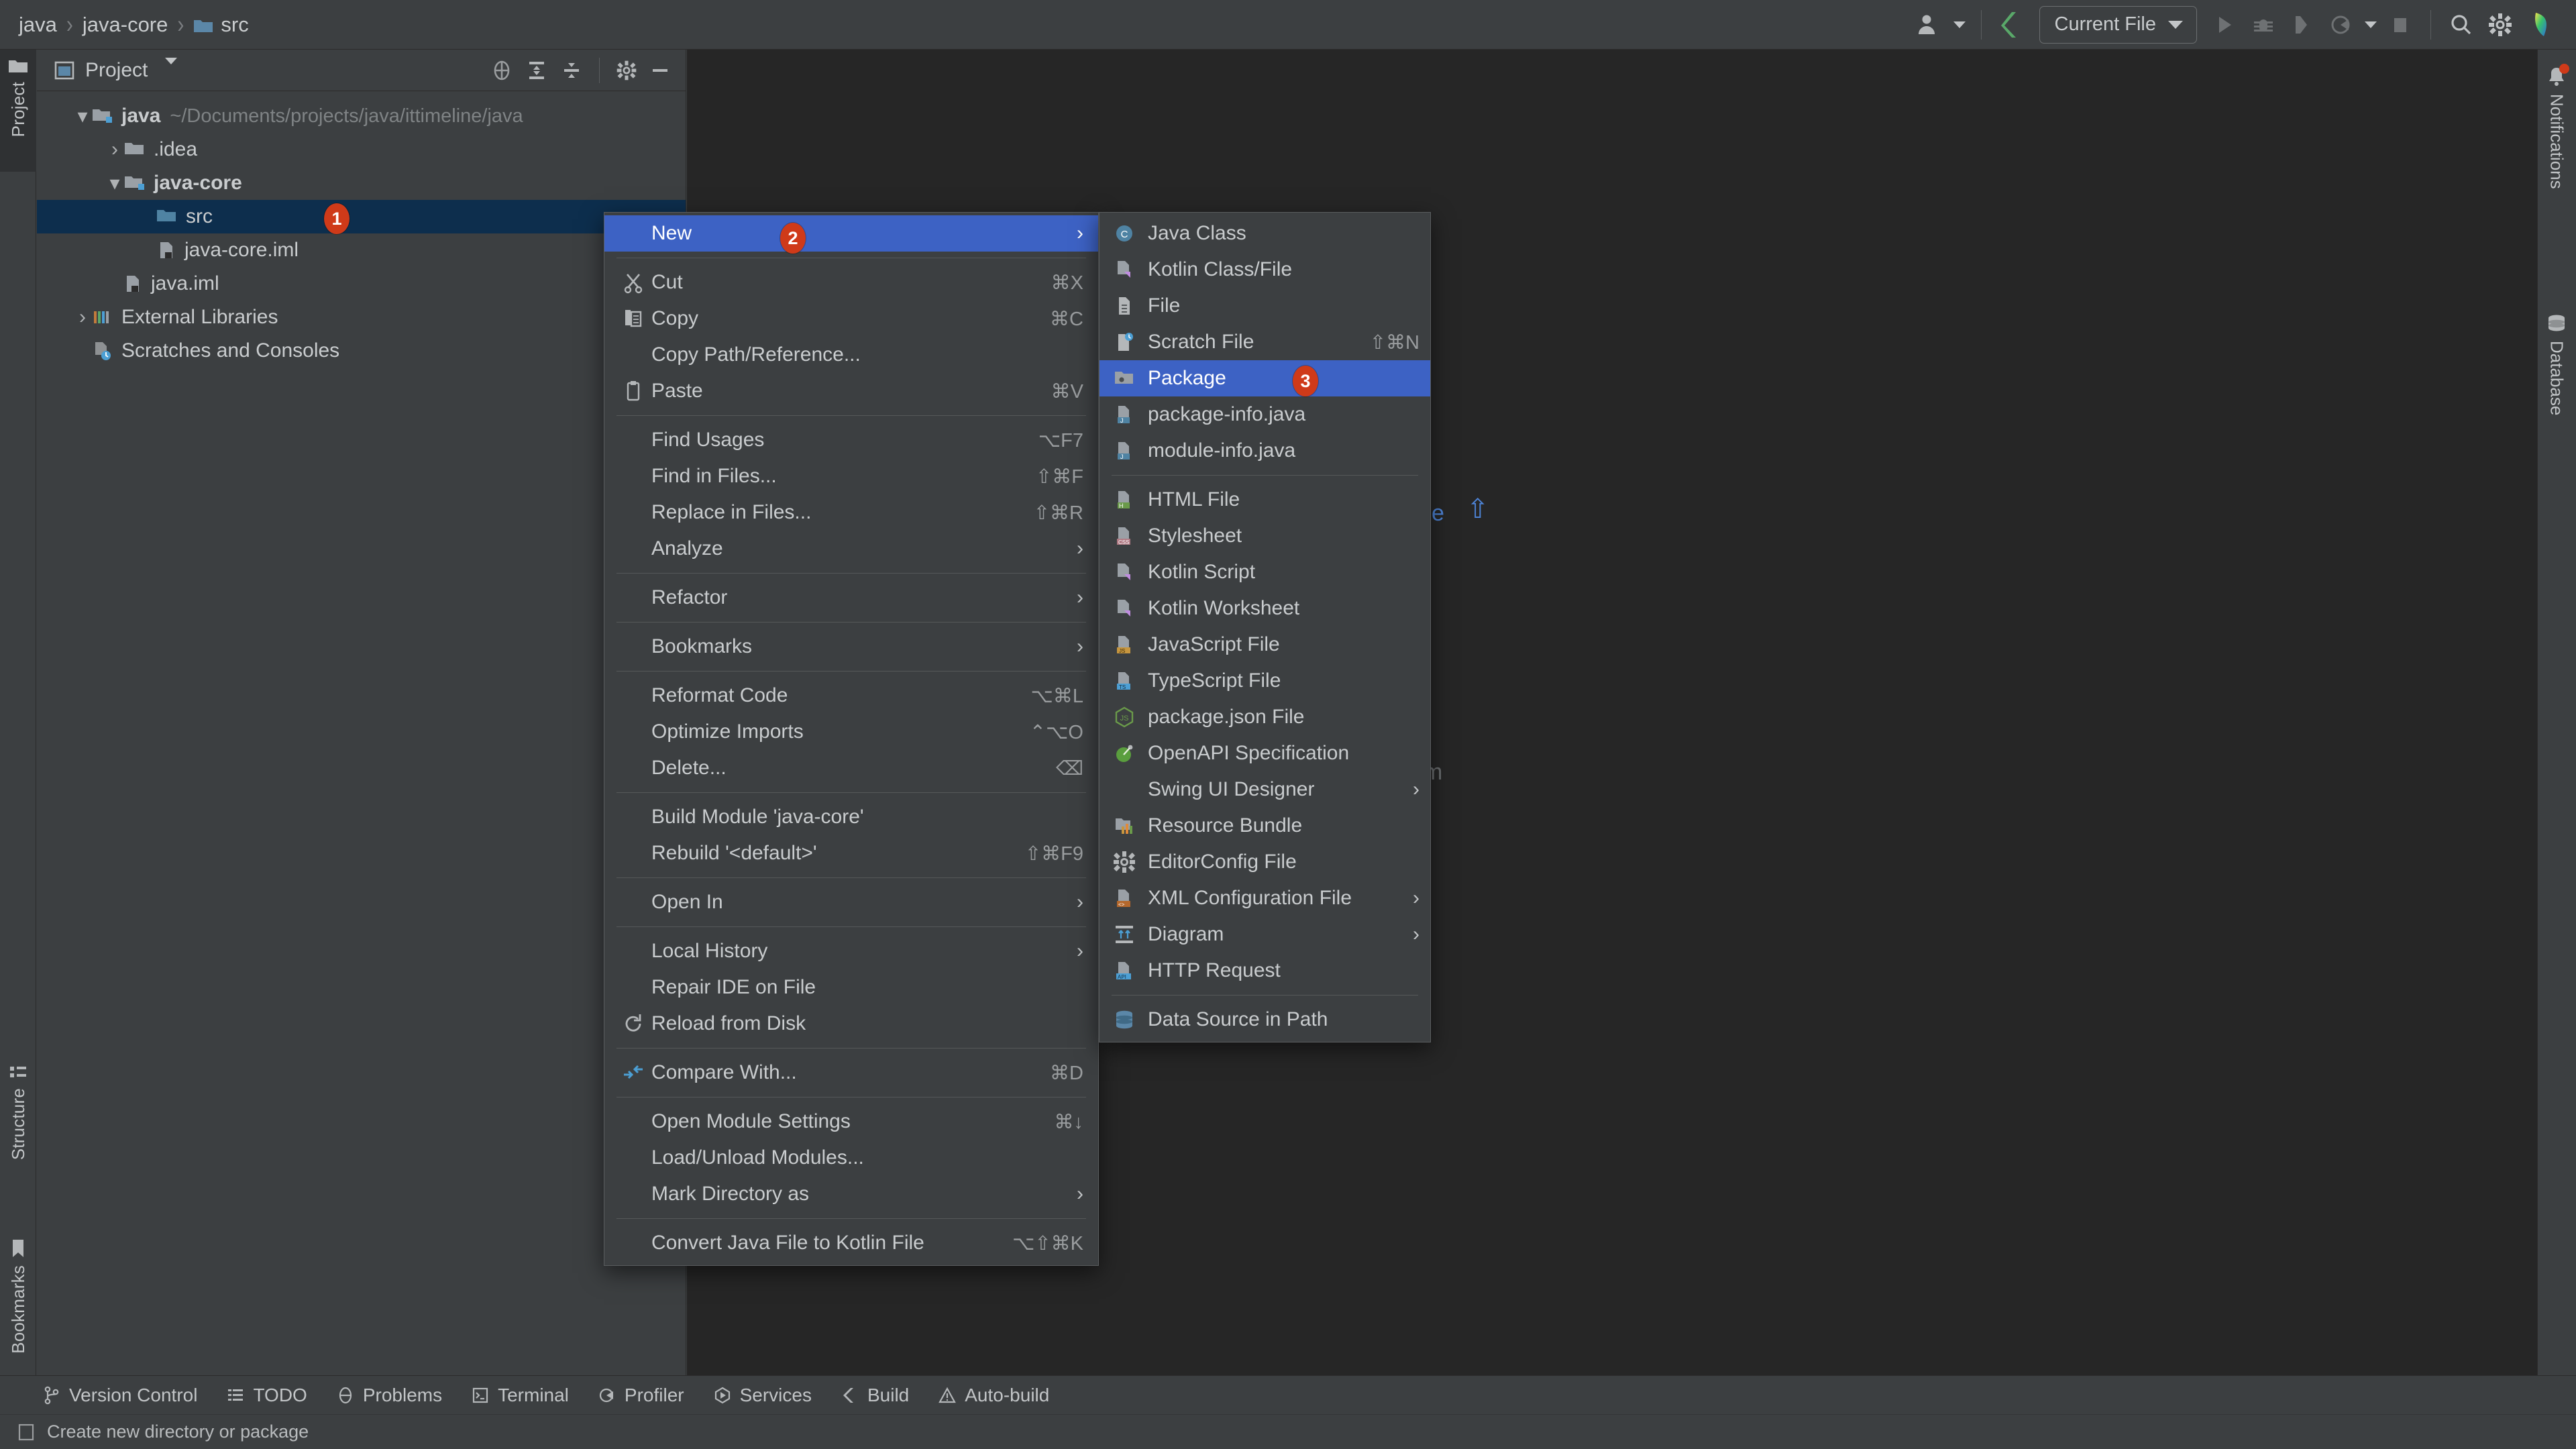 The width and height of the screenshot is (2576, 1449). I want to click on menu-item-package: Package, so click(1264, 378).